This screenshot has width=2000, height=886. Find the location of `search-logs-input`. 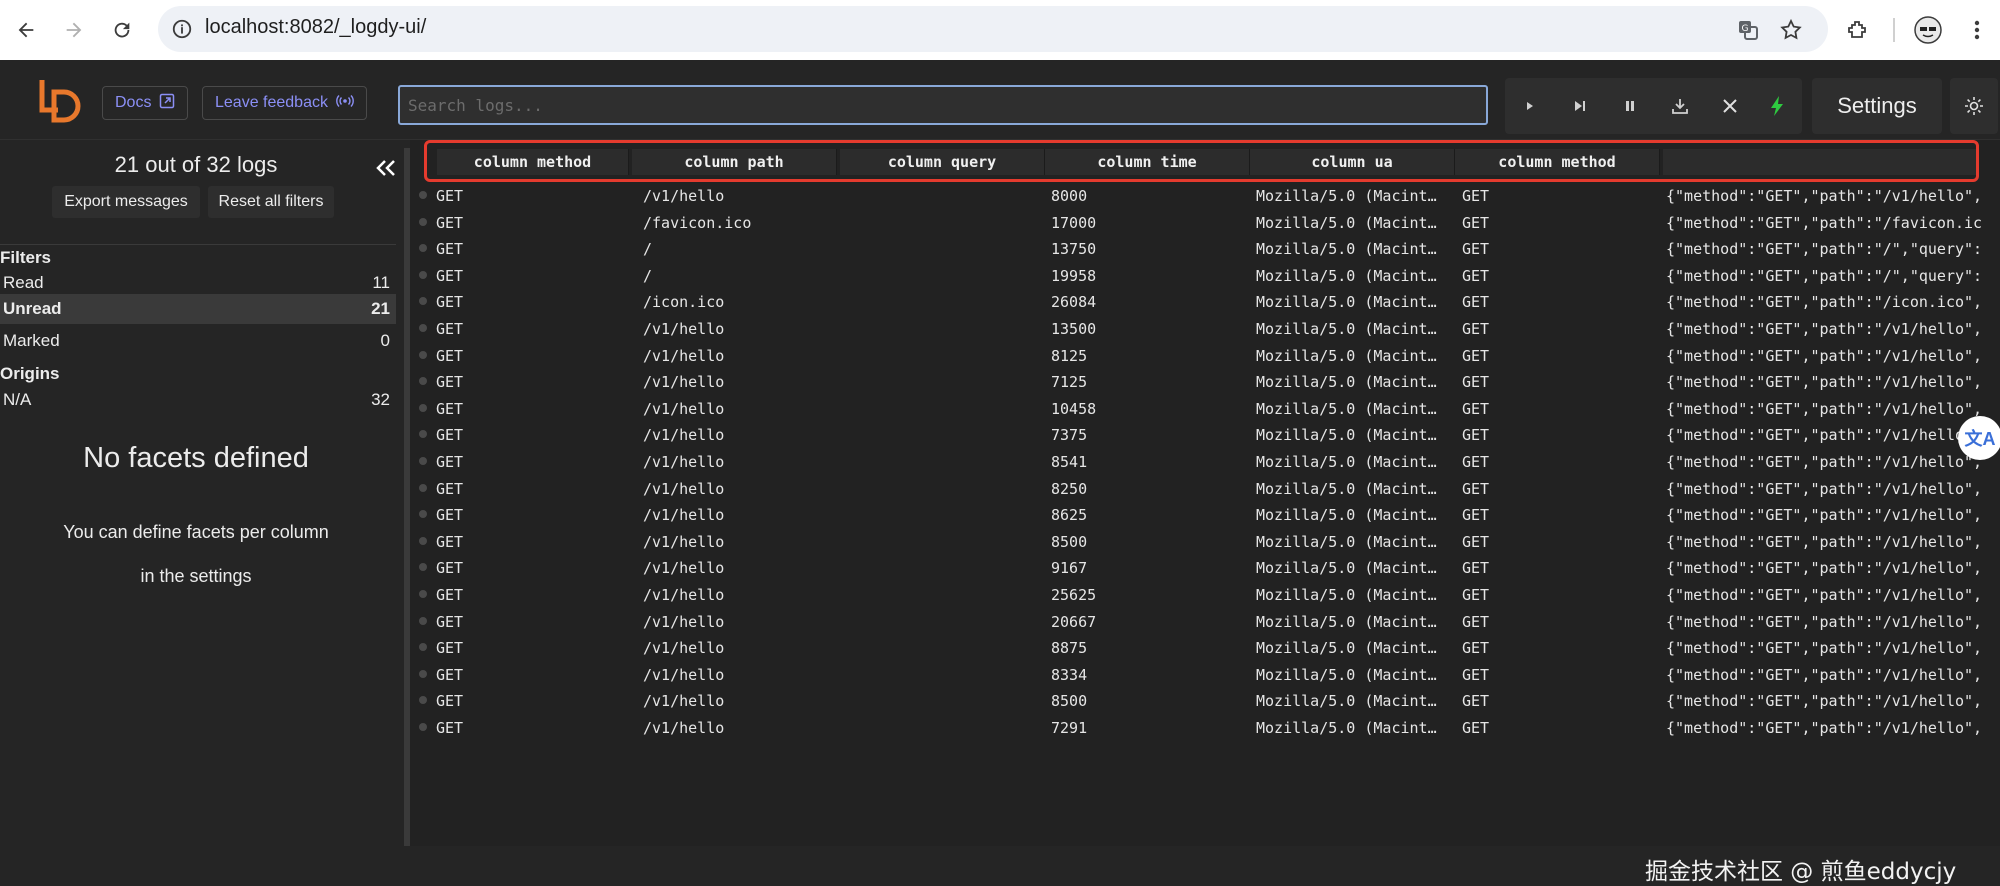

search-logs-input is located at coordinates (943, 105).